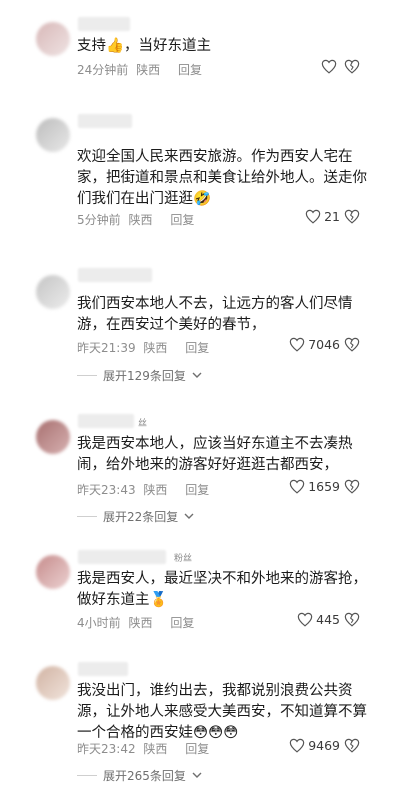 The height and width of the screenshot is (797, 400). I want to click on comment-meta: 昨天23:43 陕西 回复, so click(145, 489).